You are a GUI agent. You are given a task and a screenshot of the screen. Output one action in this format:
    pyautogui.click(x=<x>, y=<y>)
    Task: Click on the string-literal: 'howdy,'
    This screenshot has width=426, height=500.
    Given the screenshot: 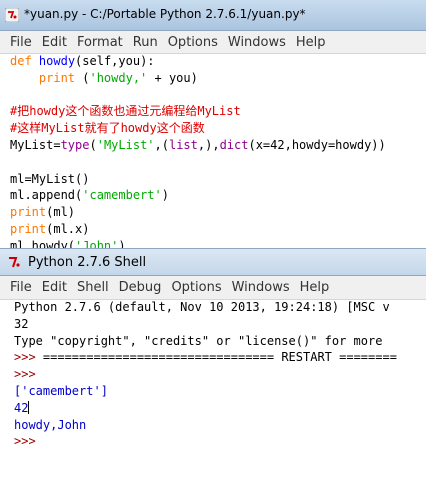 What is the action you would take?
    pyautogui.click(x=118, y=77)
    